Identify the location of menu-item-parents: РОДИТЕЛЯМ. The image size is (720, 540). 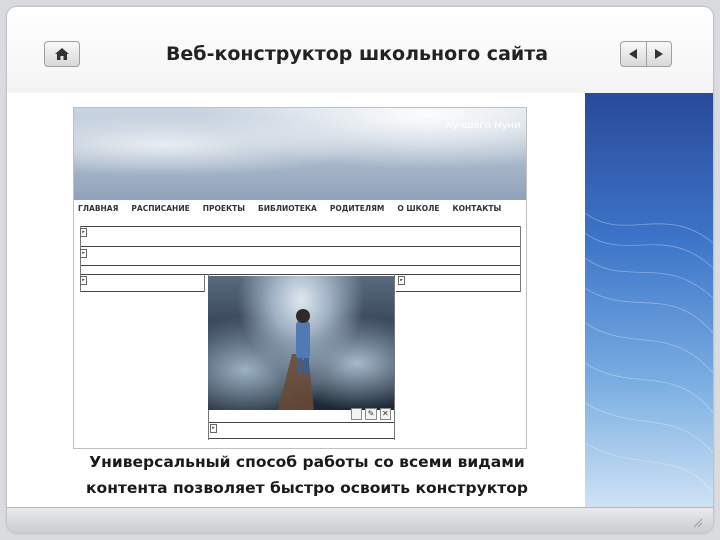
(357, 211).